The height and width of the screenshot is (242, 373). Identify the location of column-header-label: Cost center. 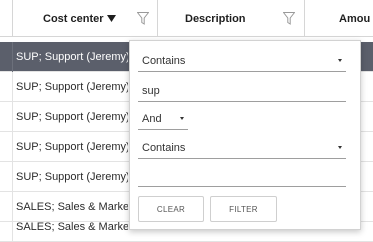
(73, 18).